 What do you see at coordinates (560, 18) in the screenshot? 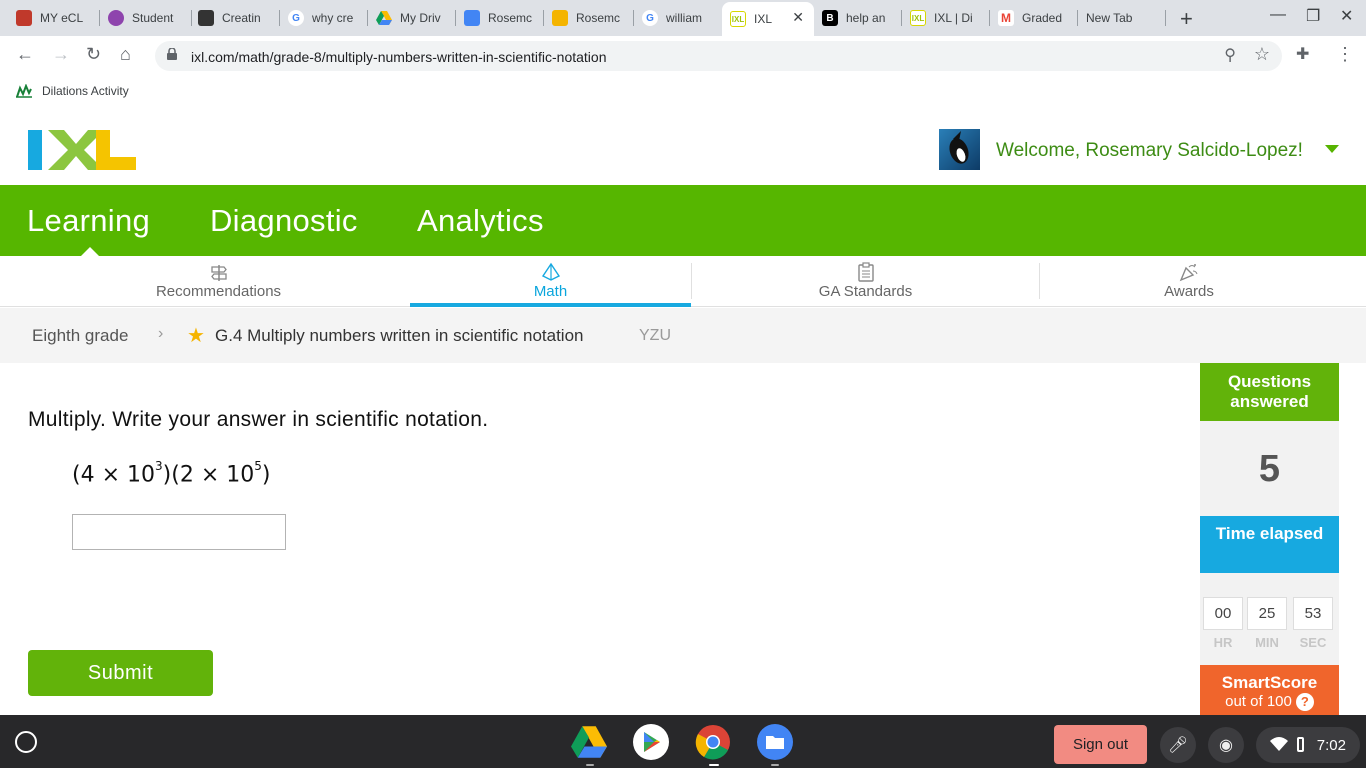
I see `google-slides-icon` at bounding box center [560, 18].